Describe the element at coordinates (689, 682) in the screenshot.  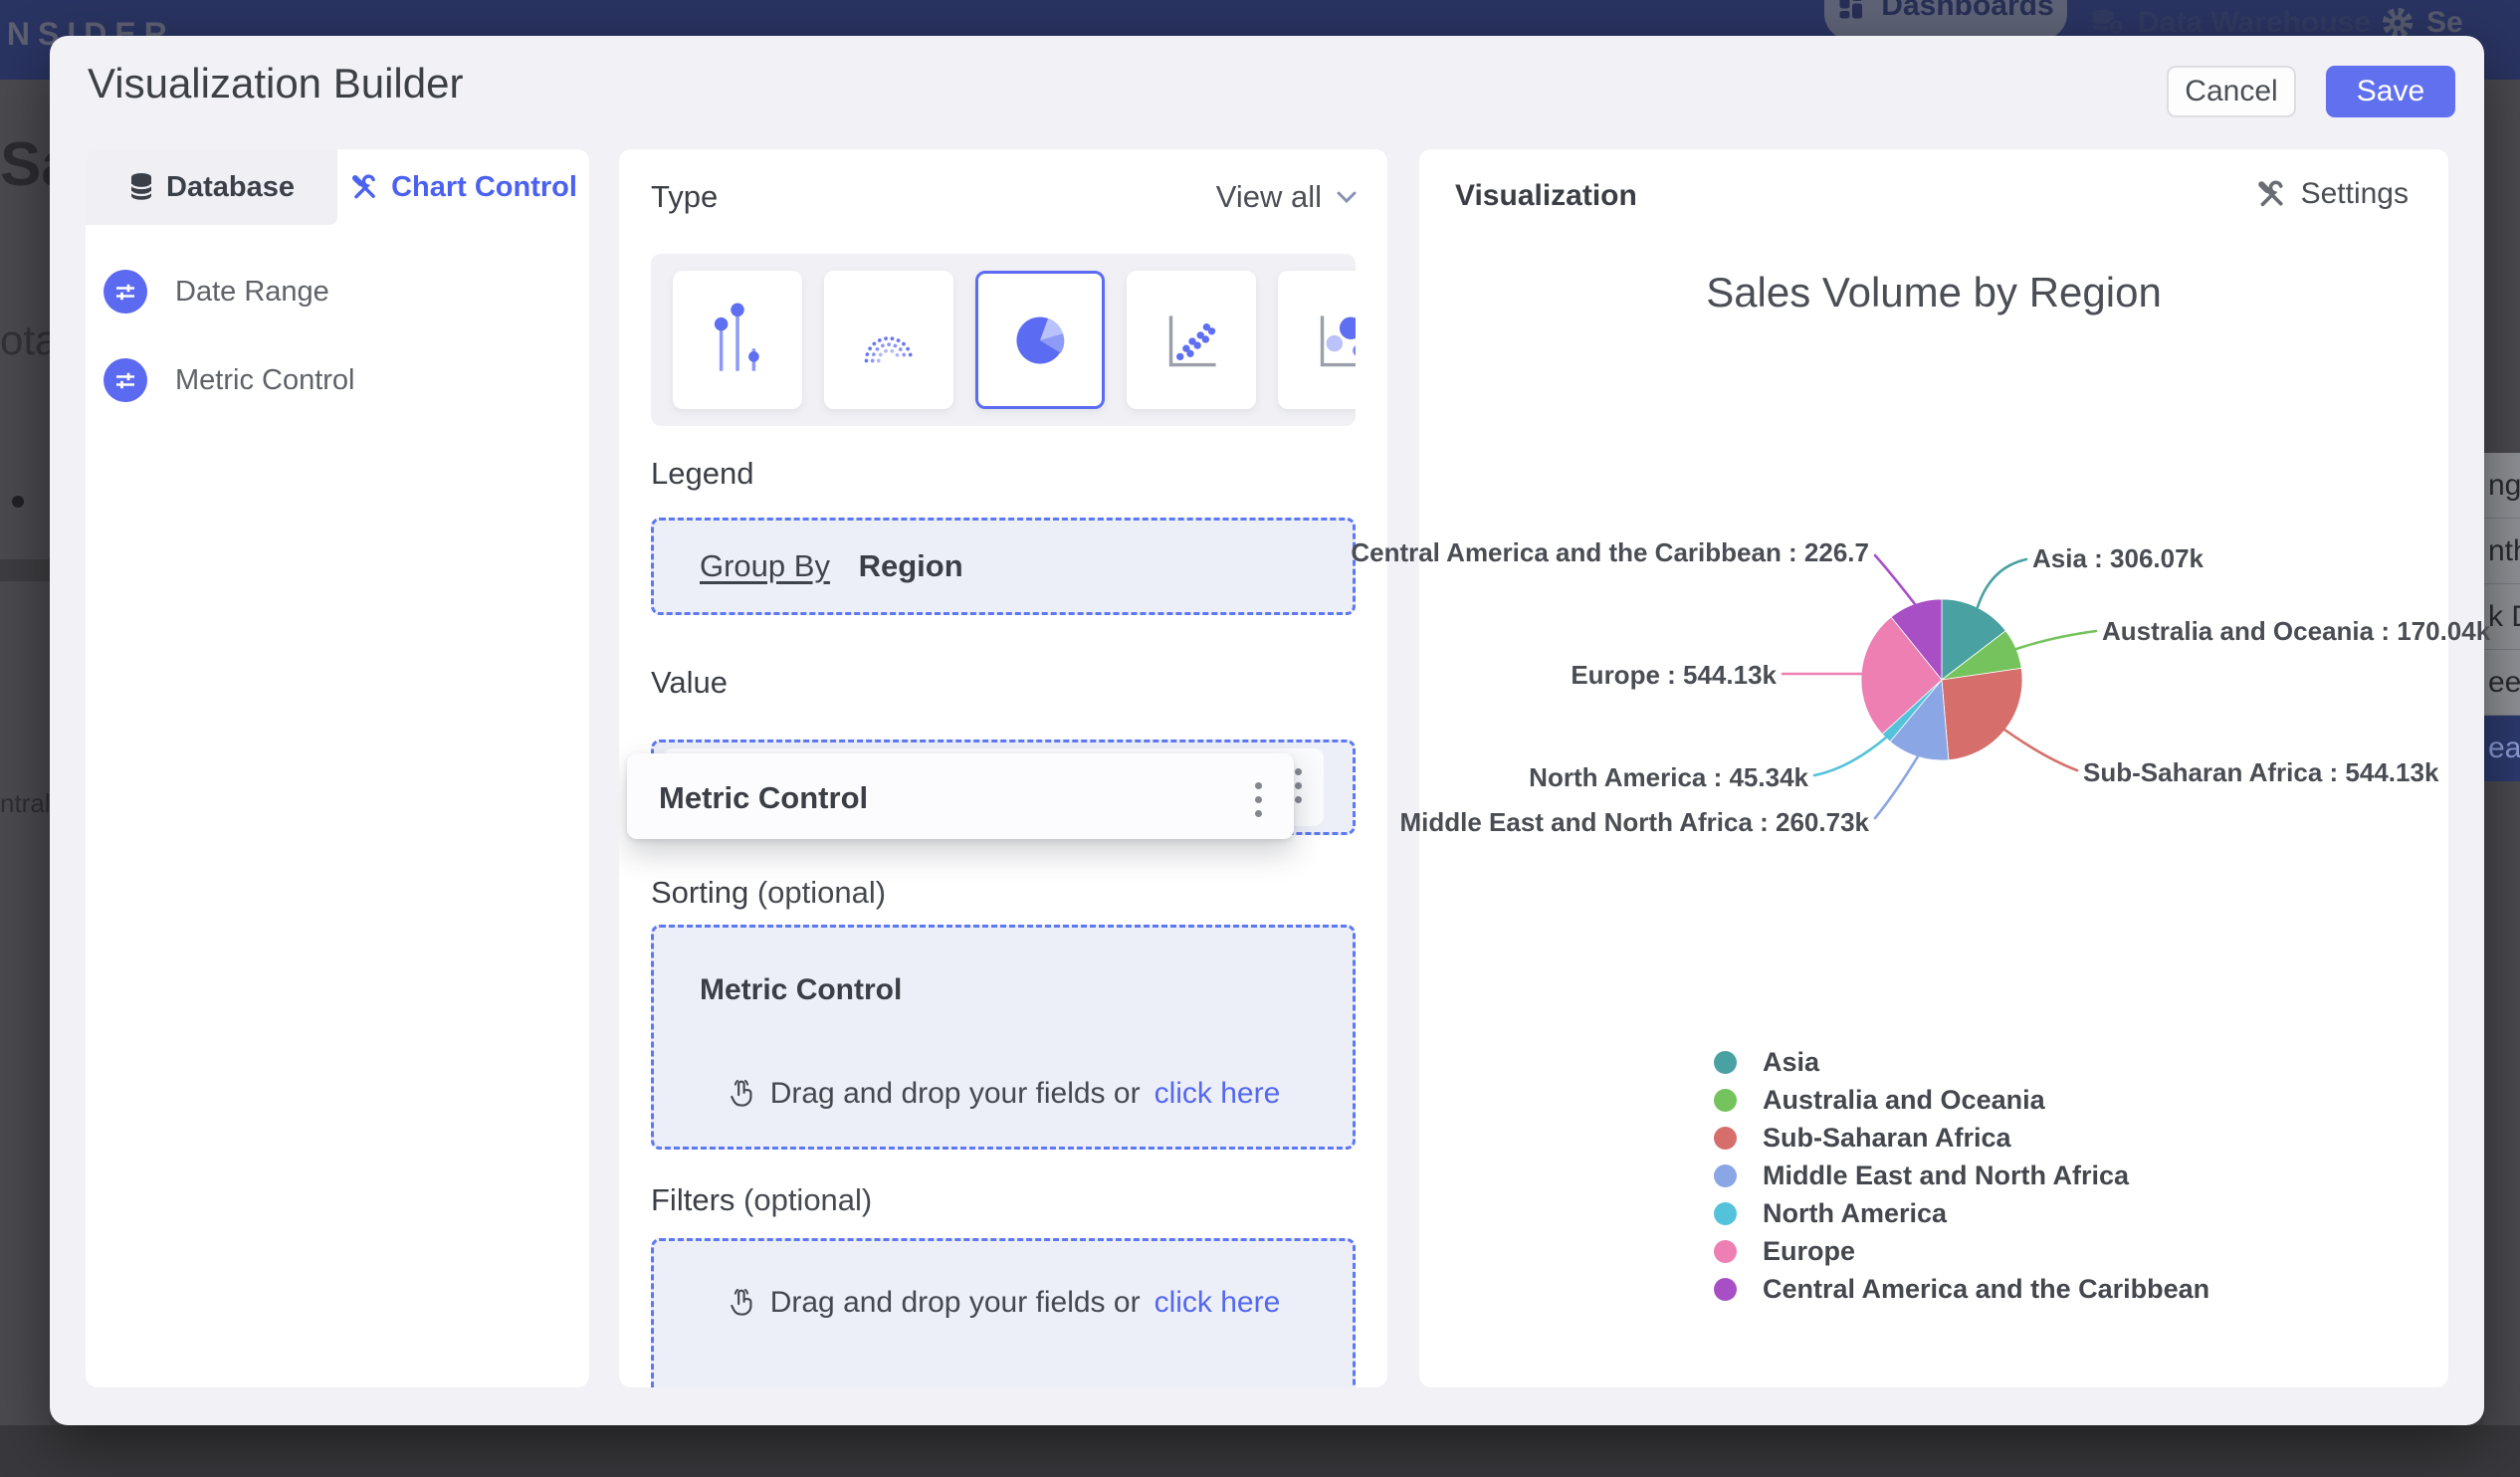
I see `value-section-label: Value` at that location.